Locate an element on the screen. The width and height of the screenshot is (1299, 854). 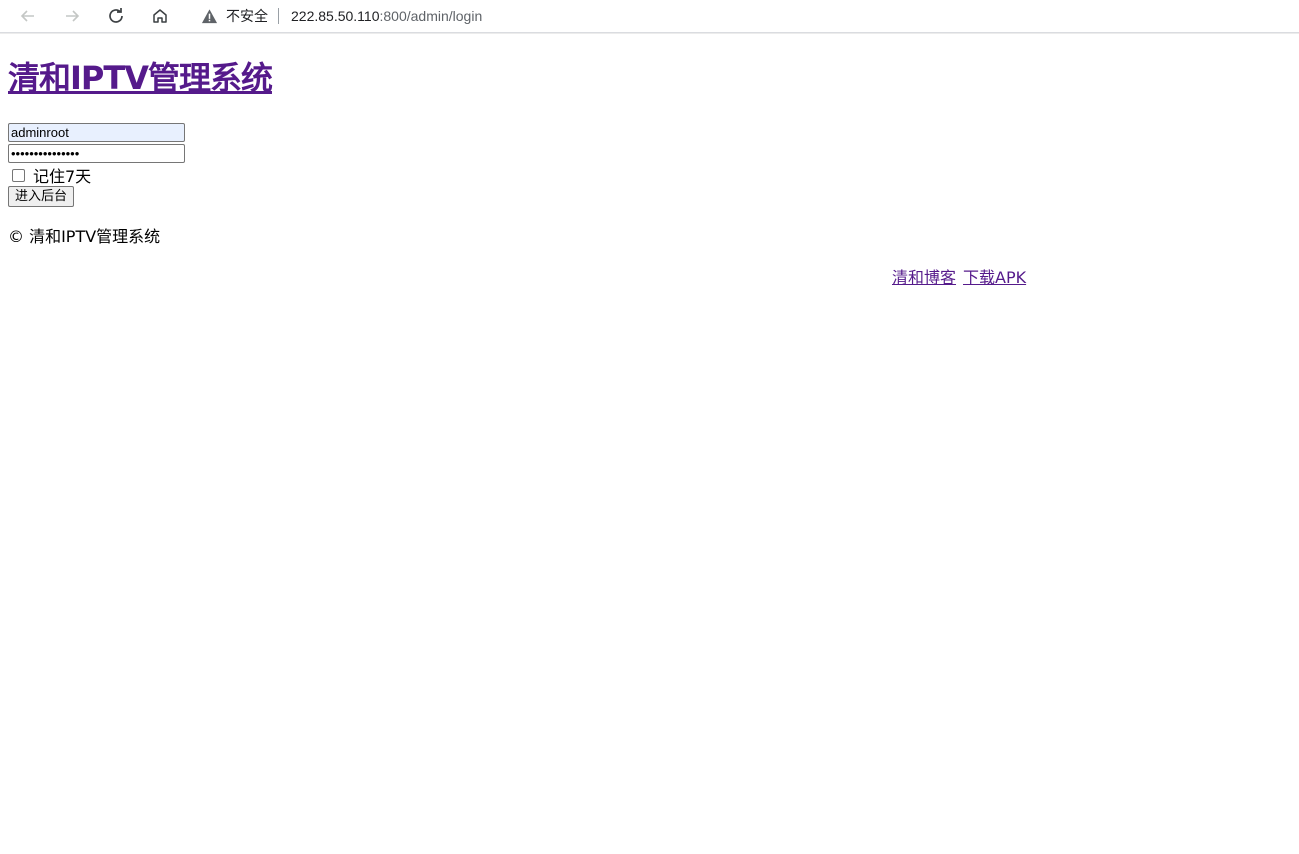
forward-button is located at coordinates (72, 16).